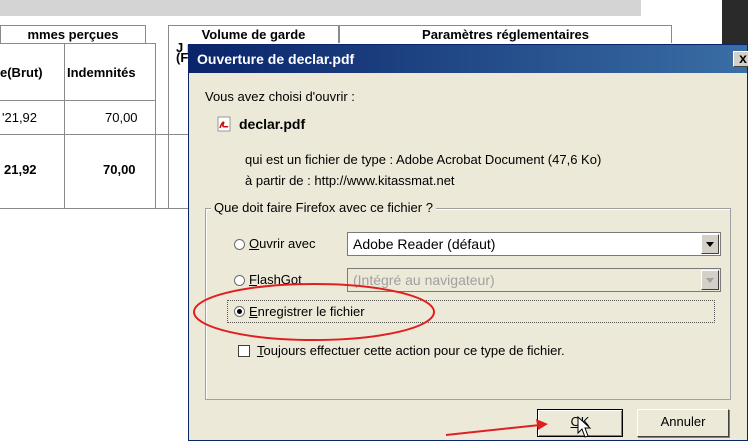 This screenshot has height=441, width=748. What do you see at coordinates (493, 430) in the screenshot?
I see `annotation-arrow` at bounding box center [493, 430].